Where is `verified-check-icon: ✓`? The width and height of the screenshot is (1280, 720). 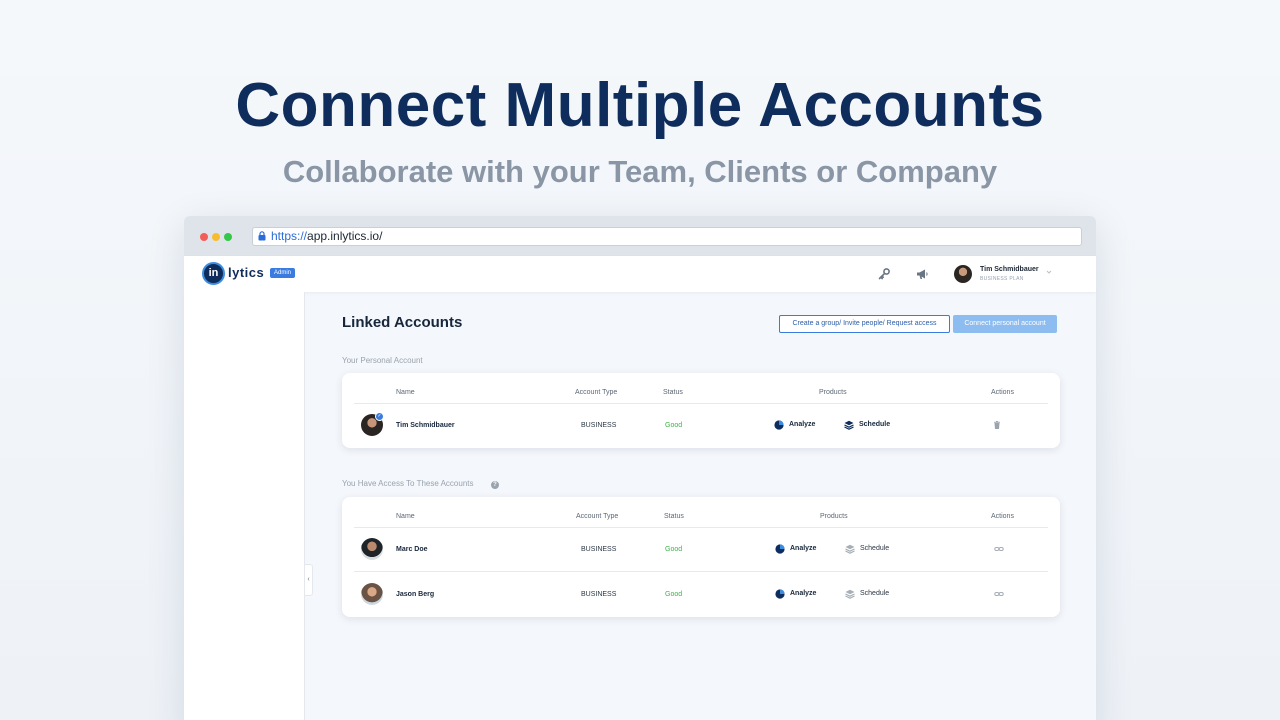
verified-check-icon: ✓ is located at coordinates (379, 416).